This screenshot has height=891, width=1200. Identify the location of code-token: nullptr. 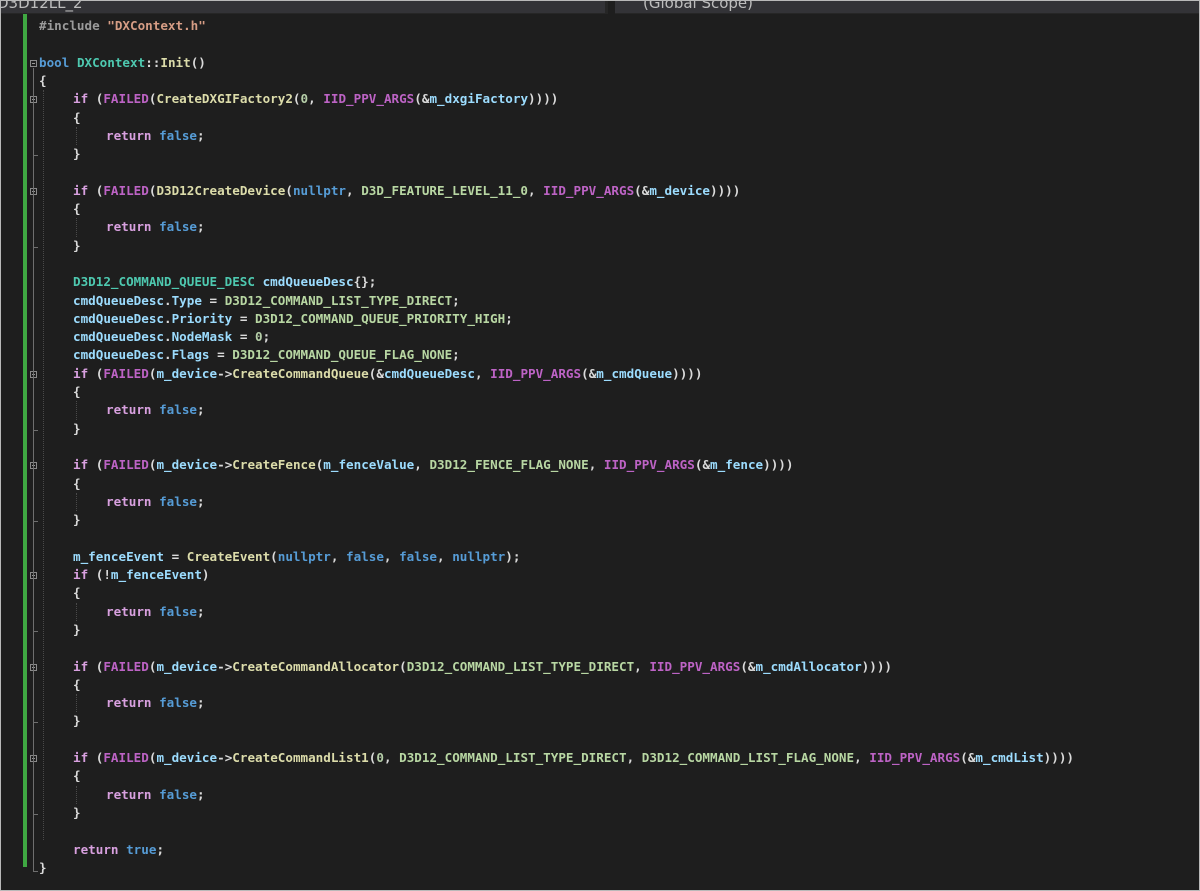
(479, 556).